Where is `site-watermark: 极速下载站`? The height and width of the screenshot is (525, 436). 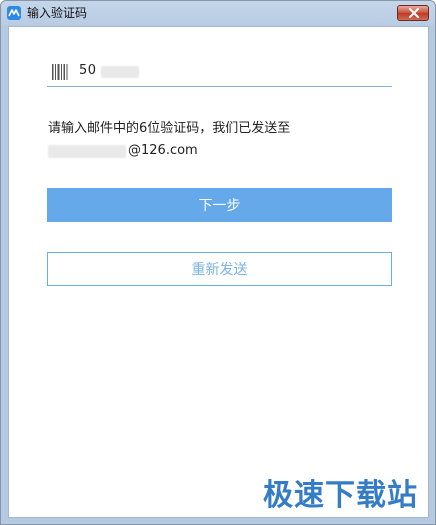
site-watermark: 极速下载站 is located at coordinates (340, 495).